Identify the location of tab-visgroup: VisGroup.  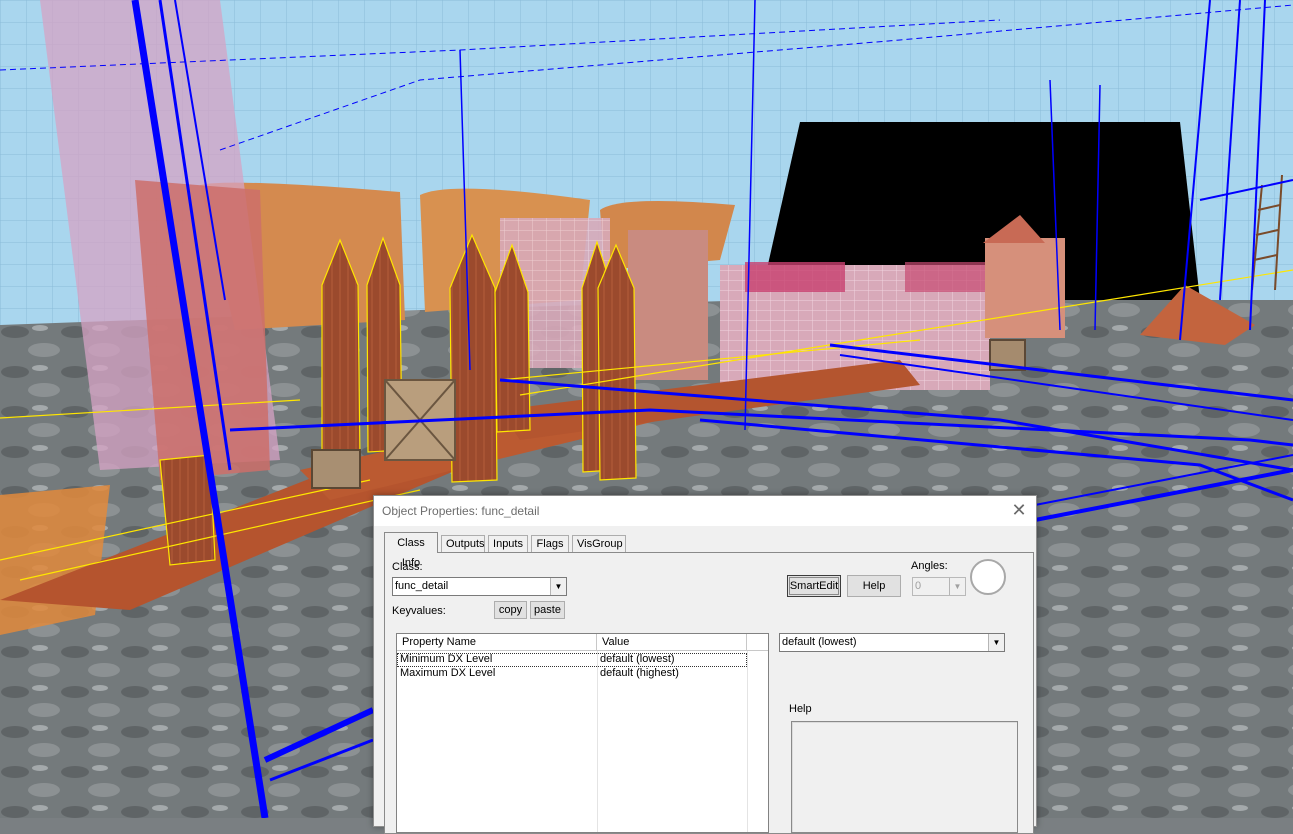
(599, 543).